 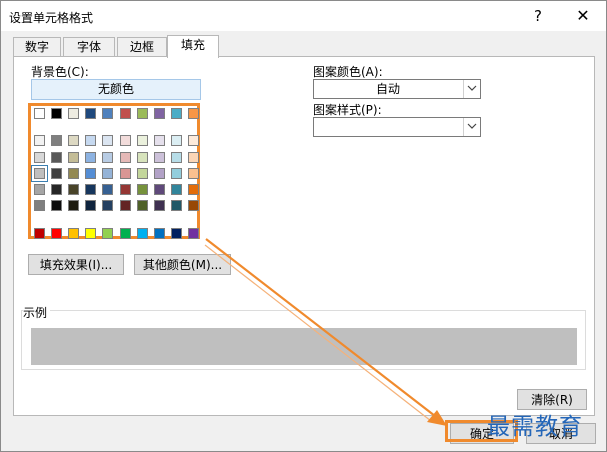 What do you see at coordinates (193, 46) in the screenshot?
I see `tab-fill: 填充` at bounding box center [193, 46].